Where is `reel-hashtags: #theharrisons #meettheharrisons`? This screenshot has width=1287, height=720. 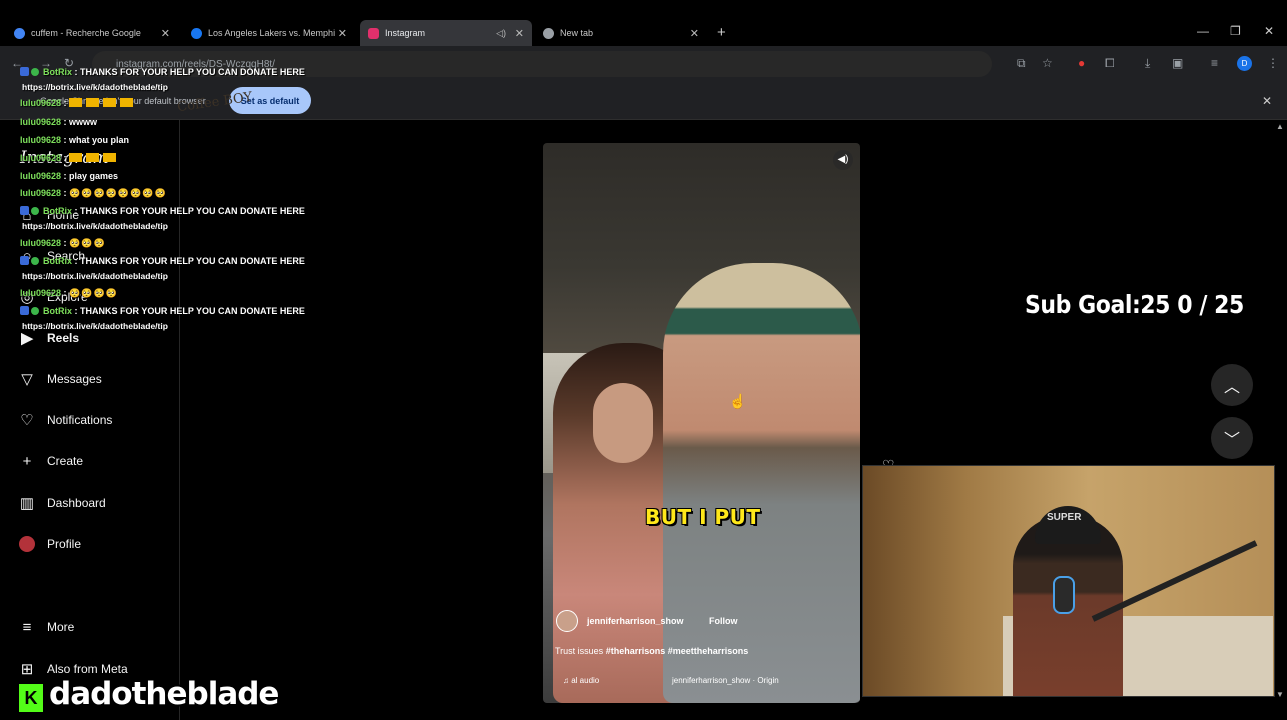
reel-hashtags: #theharrisons #meettheharrisons is located at coordinates (677, 651).